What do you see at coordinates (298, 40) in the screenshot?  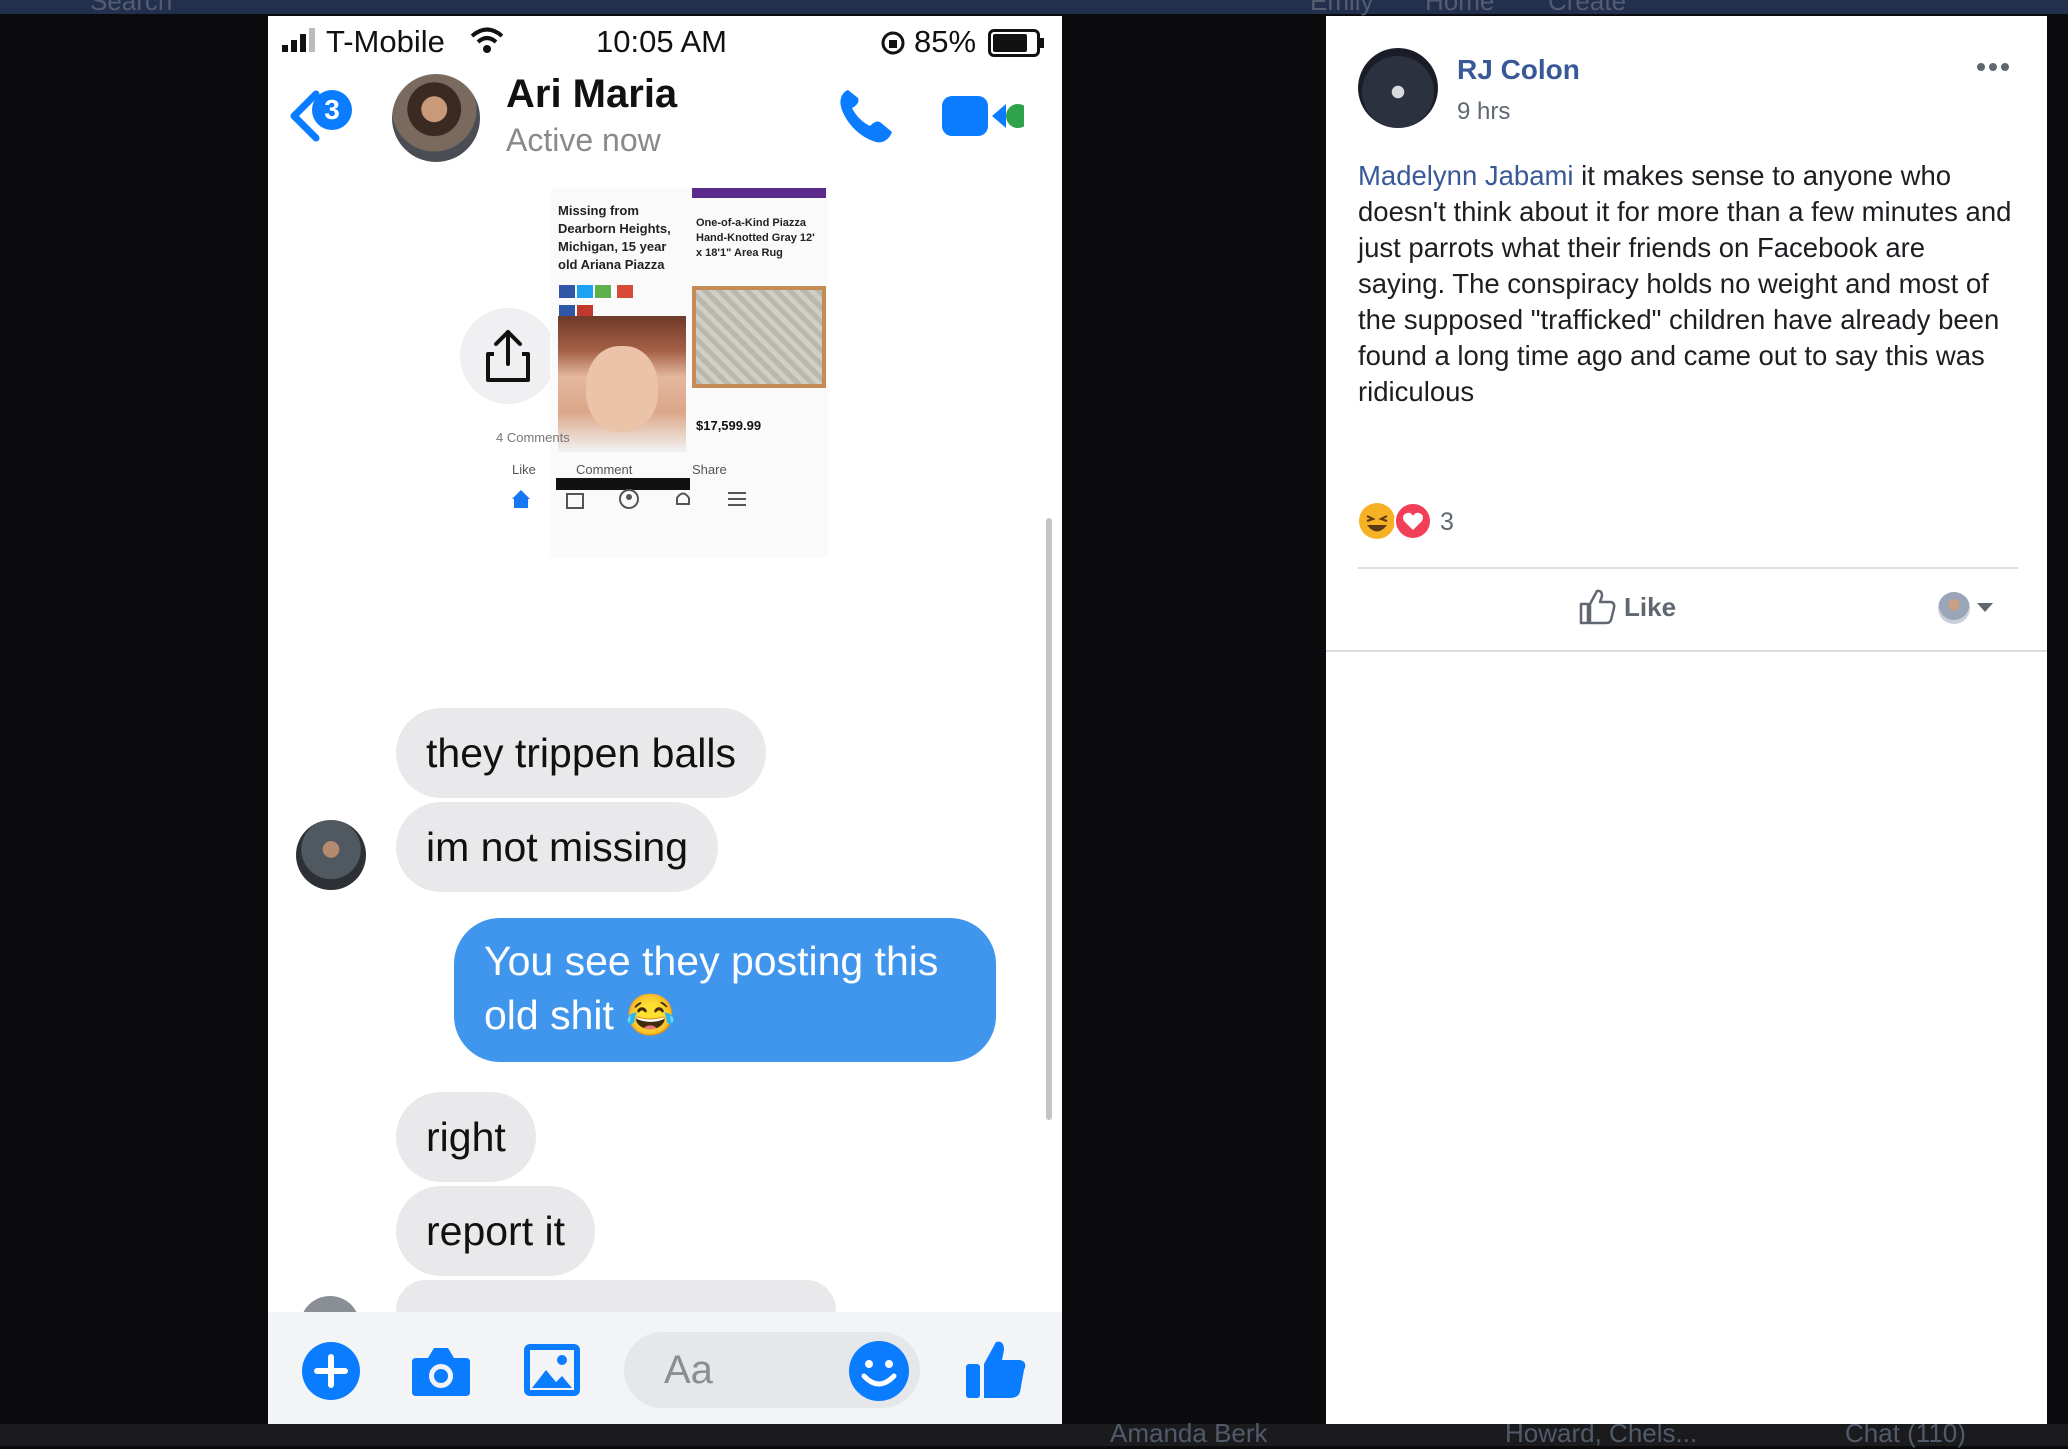 I see `signal-icon` at bounding box center [298, 40].